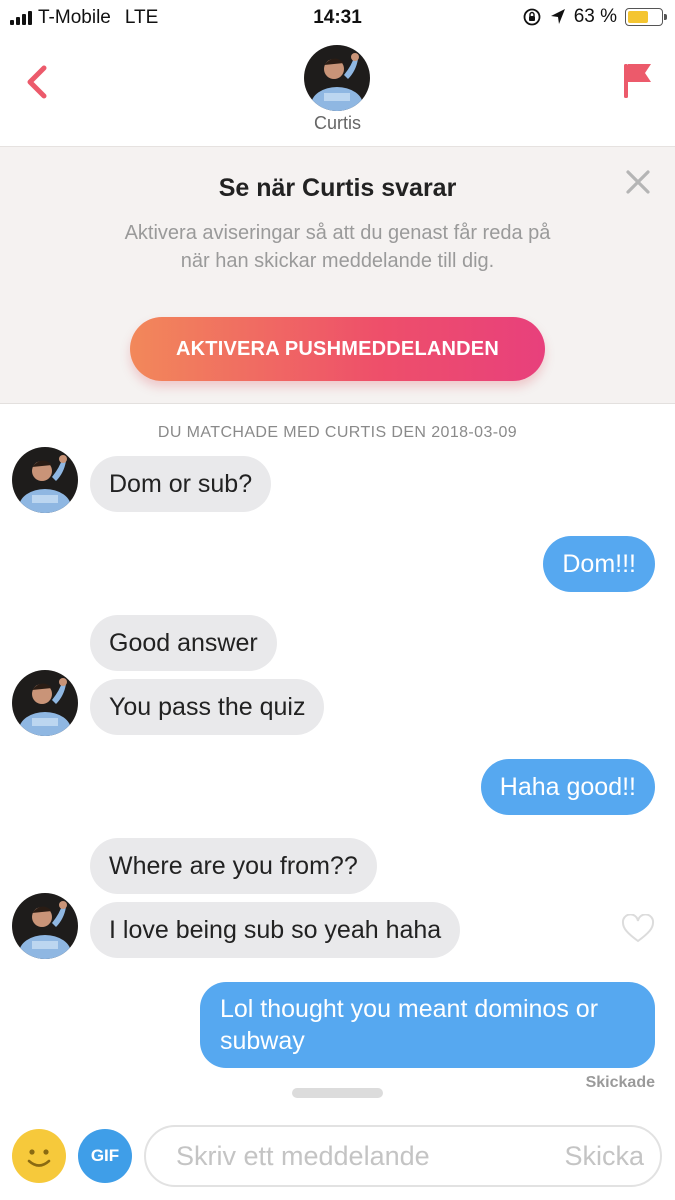 The width and height of the screenshot is (675, 1200). I want to click on message-input, so click(356, 1156).